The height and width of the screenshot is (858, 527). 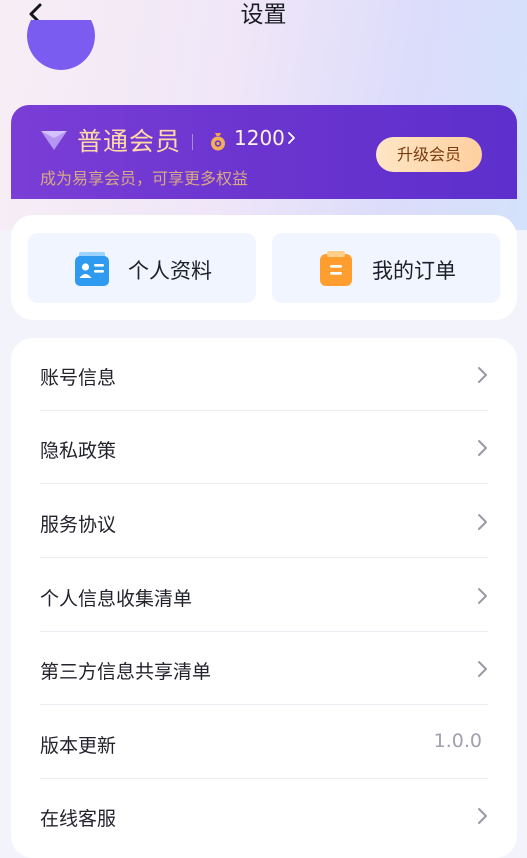 I want to click on settings-item-personal-info-list: 个人信息收集清单, so click(x=264, y=595).